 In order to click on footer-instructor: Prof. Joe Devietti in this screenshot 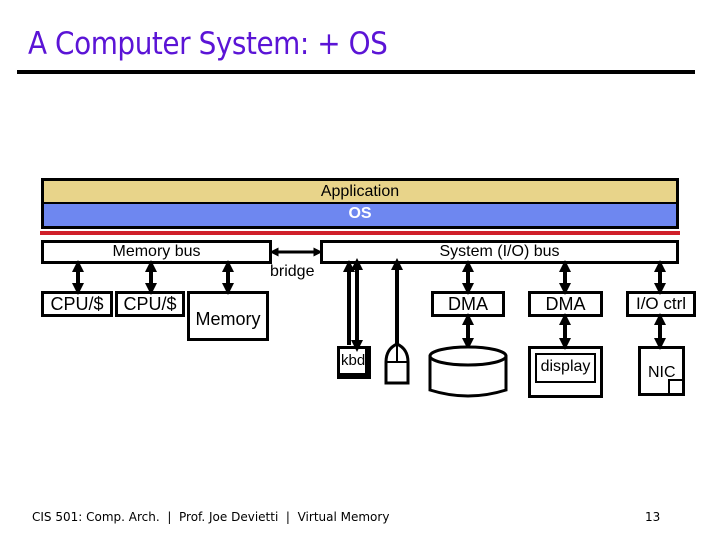, I will do `click(229, 517)`.